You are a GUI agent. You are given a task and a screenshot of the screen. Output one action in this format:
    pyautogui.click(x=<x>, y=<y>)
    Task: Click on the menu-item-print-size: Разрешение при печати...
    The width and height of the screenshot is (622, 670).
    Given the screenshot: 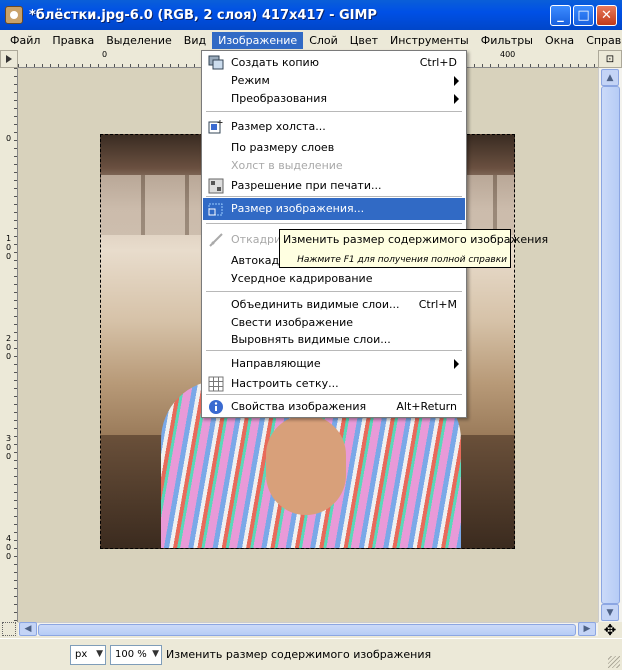 What is the action you would take?
    pyautogui.click(x=334, y=186)
    